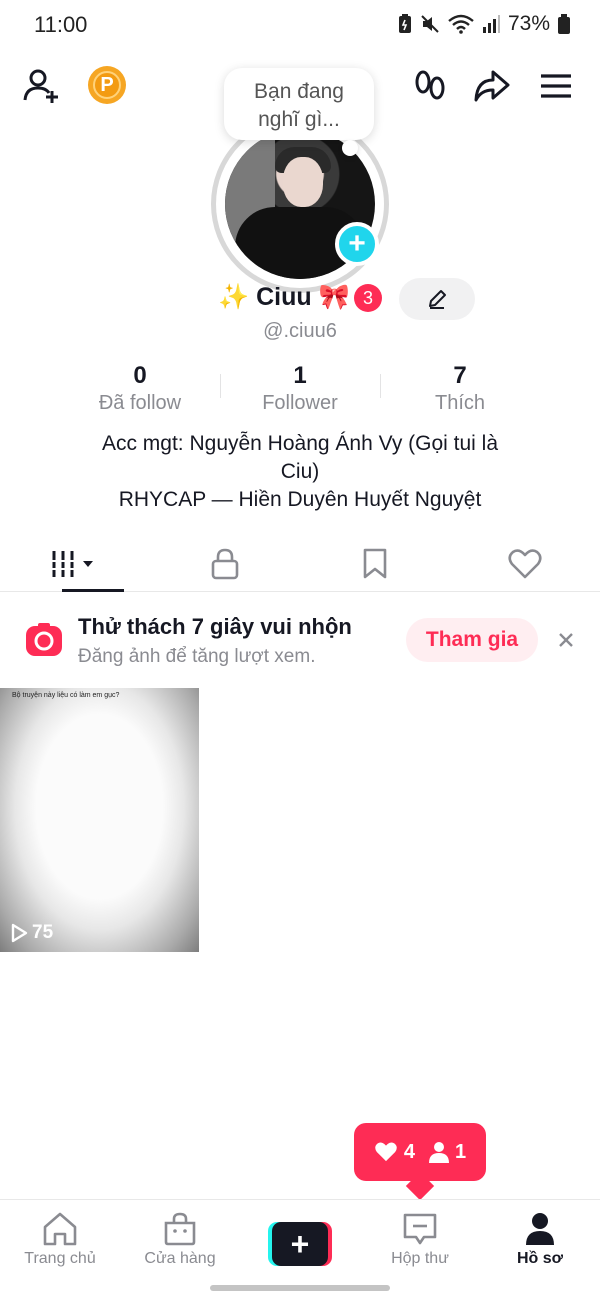  Describe the element at coordinates (540, 1258) in the screenshot. I see `nav-label: Hồ sơ` at that location.